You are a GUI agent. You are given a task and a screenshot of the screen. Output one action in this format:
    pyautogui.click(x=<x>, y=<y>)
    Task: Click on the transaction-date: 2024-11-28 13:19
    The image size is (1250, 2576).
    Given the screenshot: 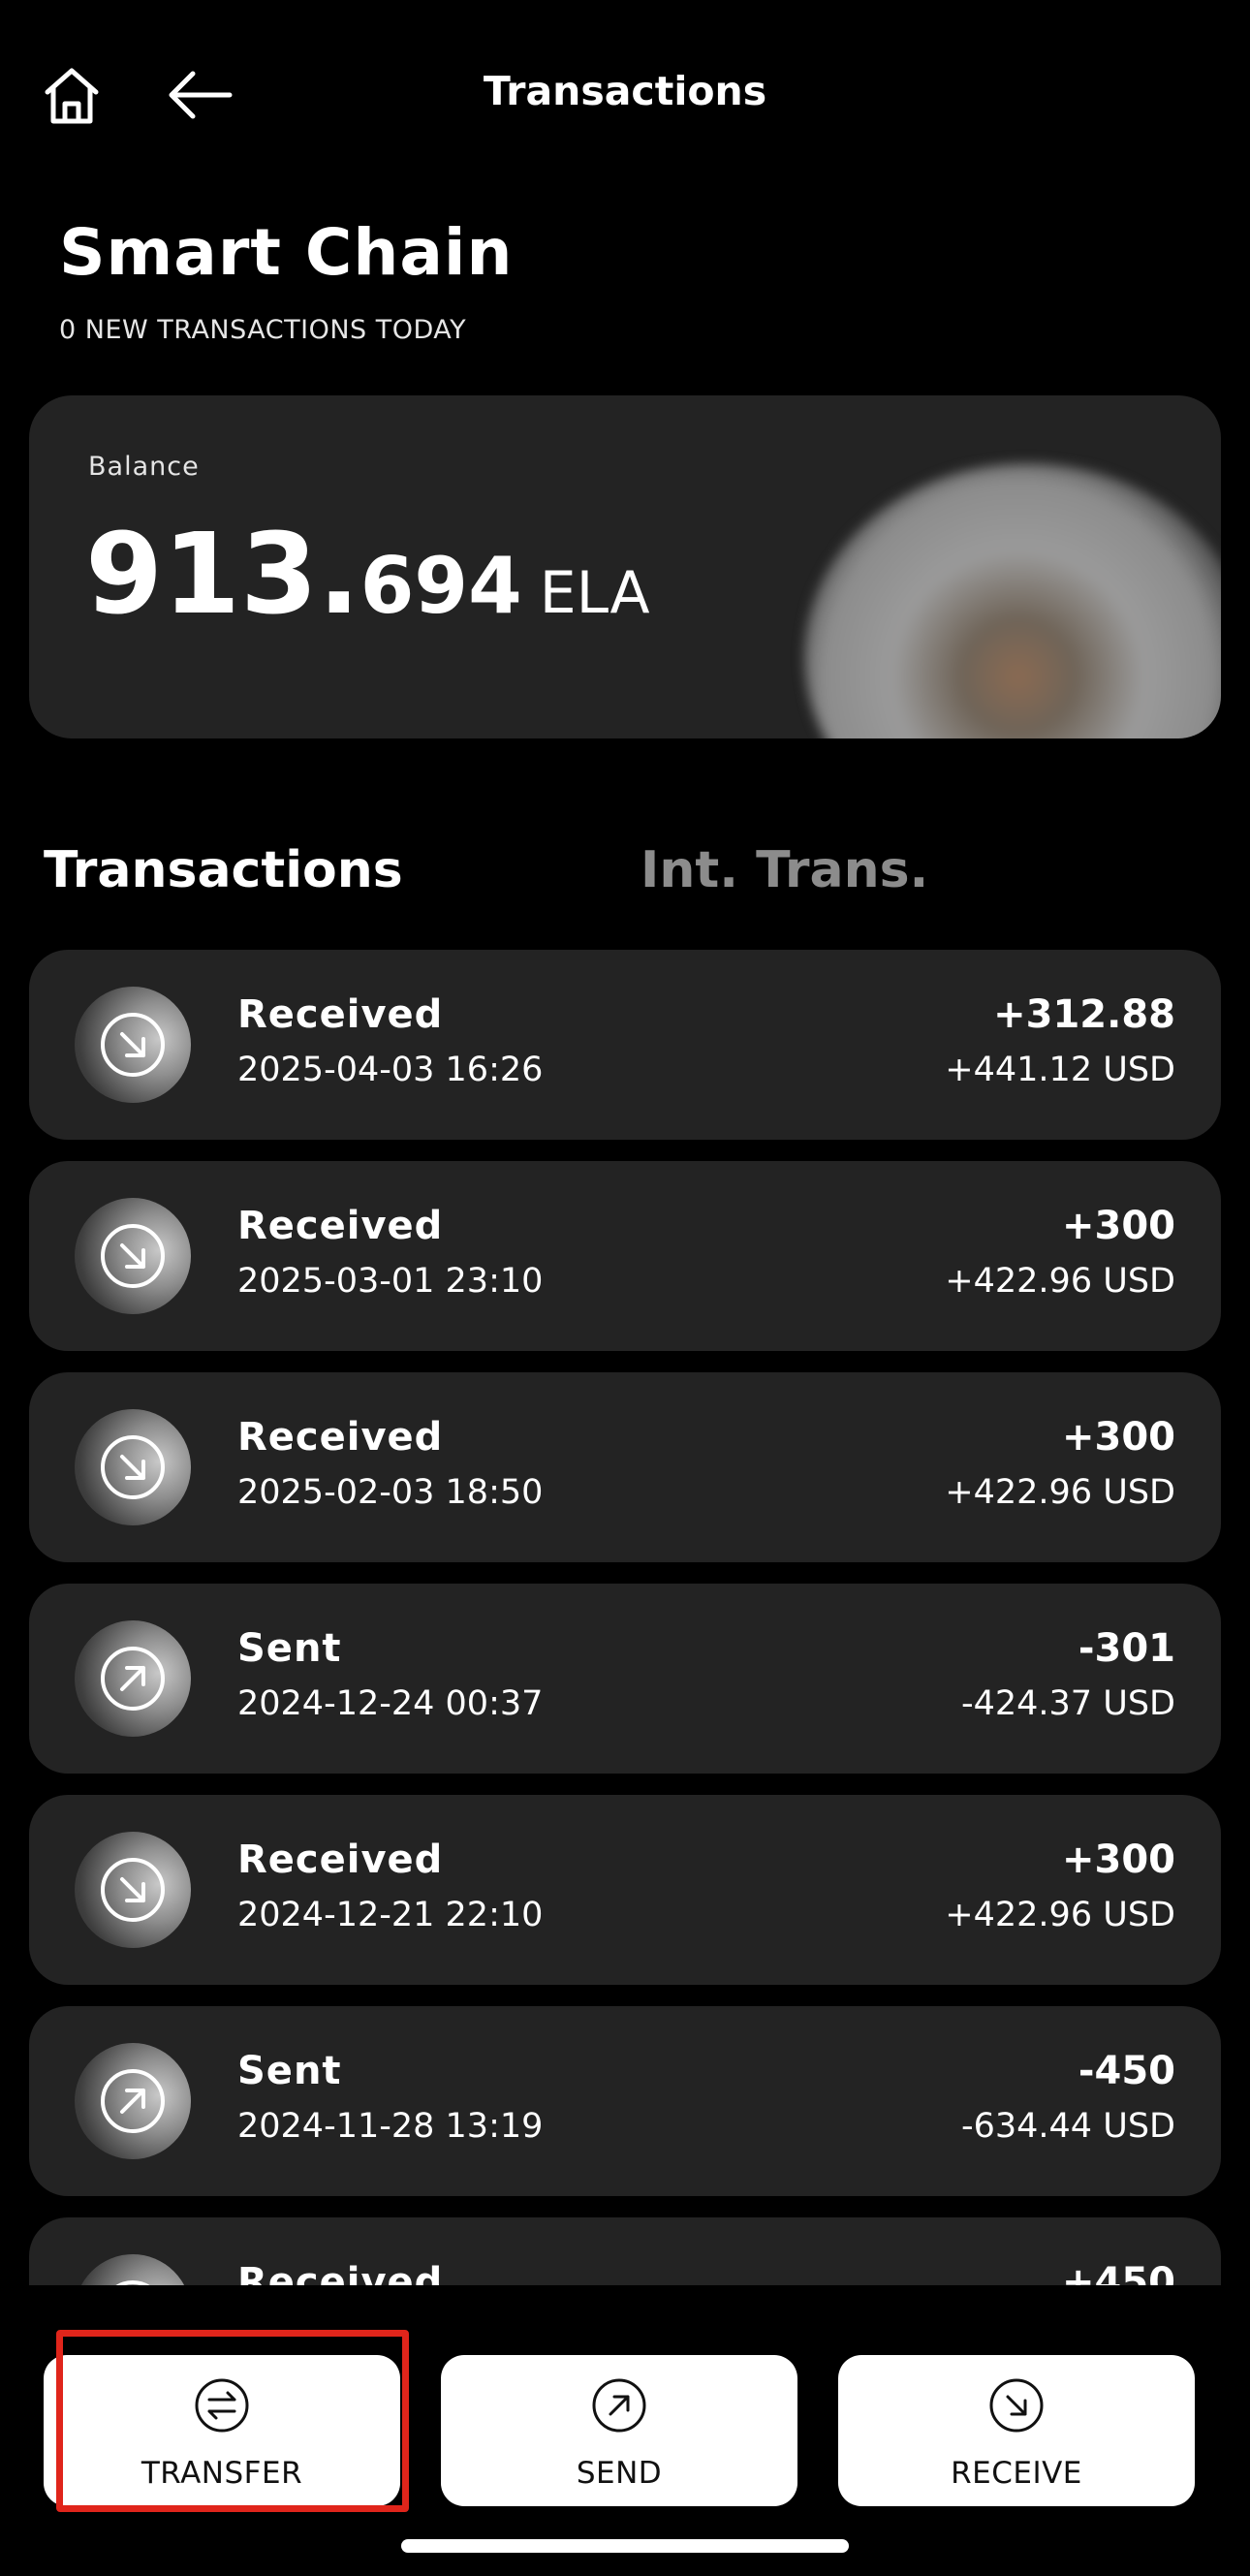 What is the action you would take?
    pyautogui.click(x=390, y=2126)
    